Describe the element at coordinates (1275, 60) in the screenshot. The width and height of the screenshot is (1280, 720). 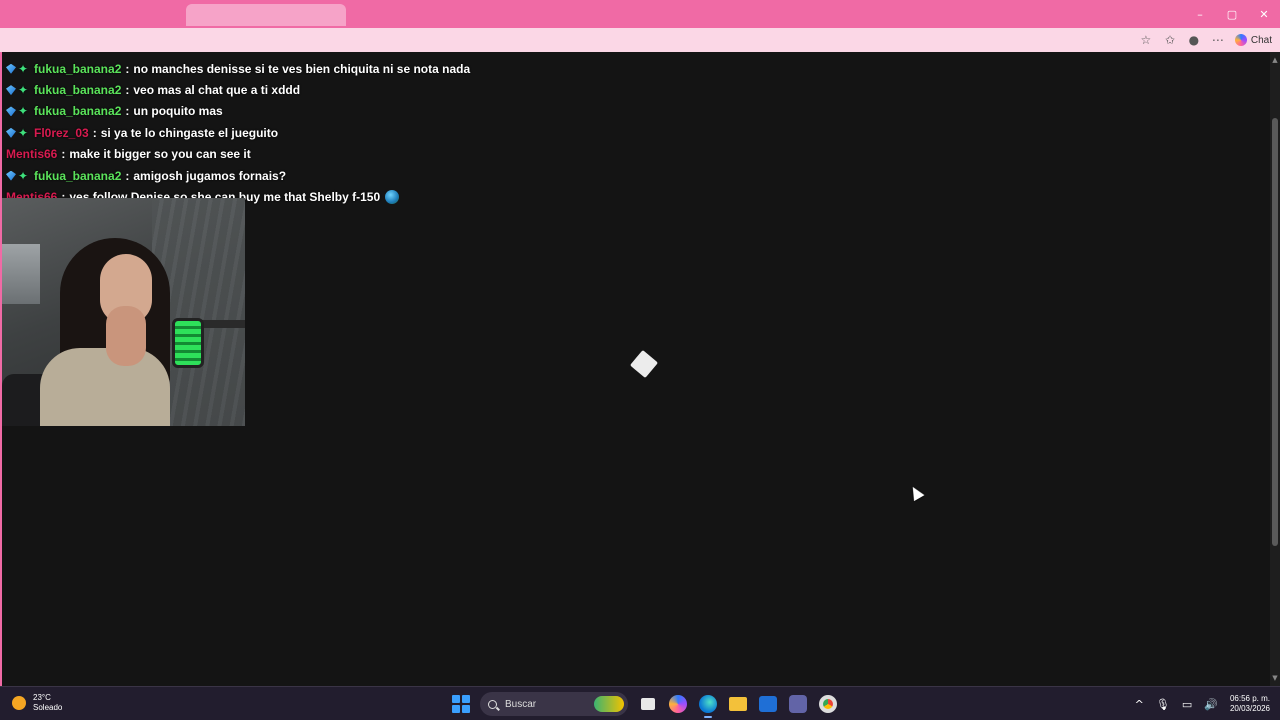
I see `scroll-up-icon: ▲` at that location.